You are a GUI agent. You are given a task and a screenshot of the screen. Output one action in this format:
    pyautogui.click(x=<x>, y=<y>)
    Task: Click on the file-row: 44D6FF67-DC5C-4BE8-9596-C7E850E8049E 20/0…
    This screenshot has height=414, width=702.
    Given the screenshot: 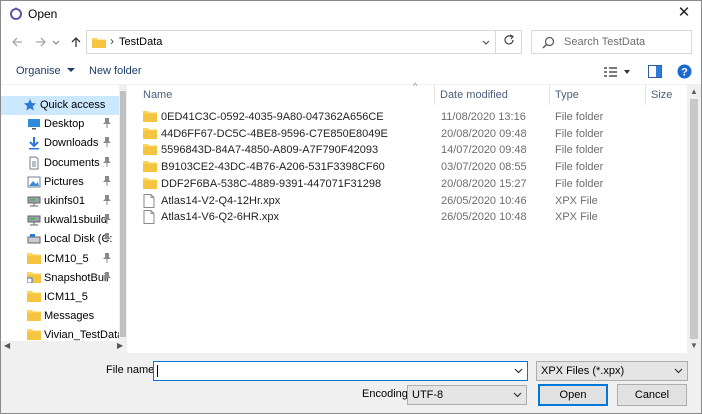 What is the action you would take?
    pyautogui.click(x=409, y=134)
    